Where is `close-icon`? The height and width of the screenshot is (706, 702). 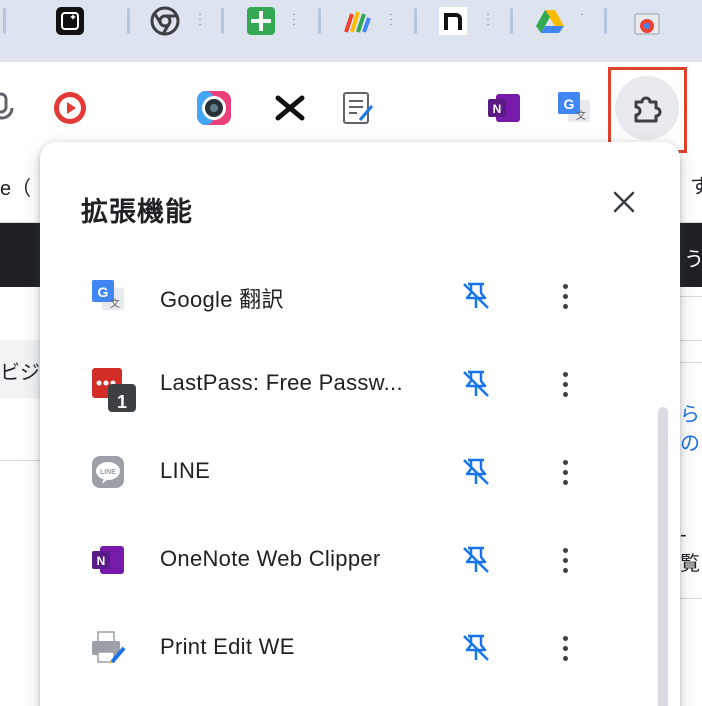
close-icon is located at coordinates (624, 202).